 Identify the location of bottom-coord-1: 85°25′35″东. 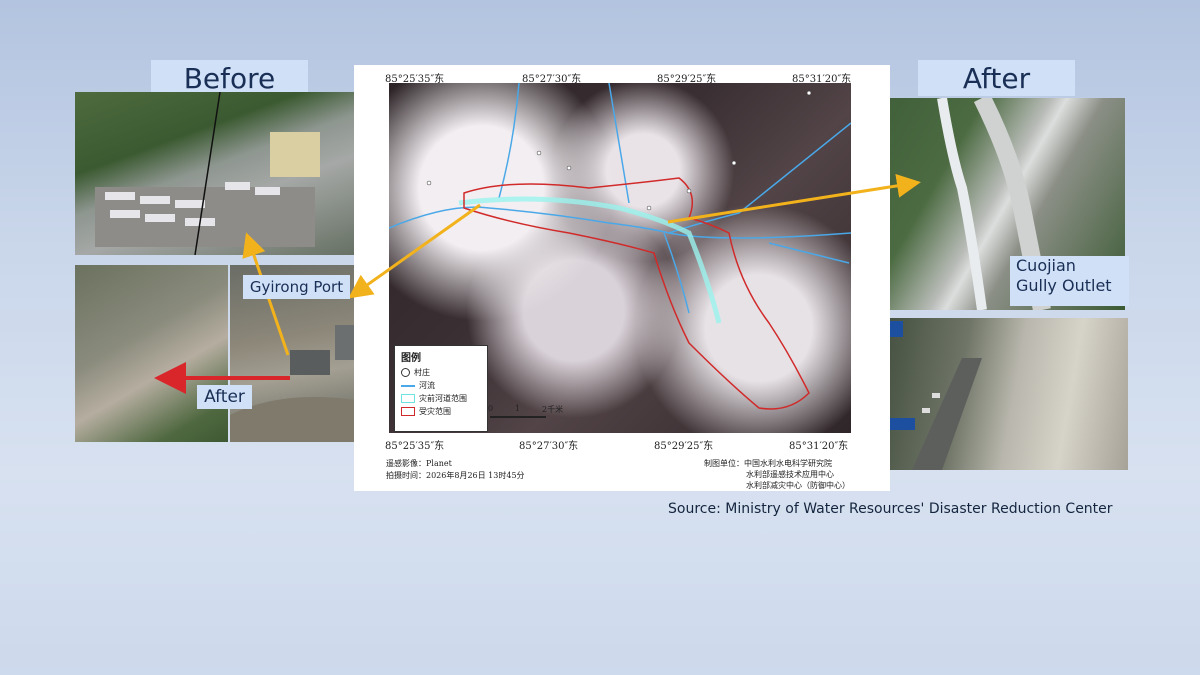
(415, 446).